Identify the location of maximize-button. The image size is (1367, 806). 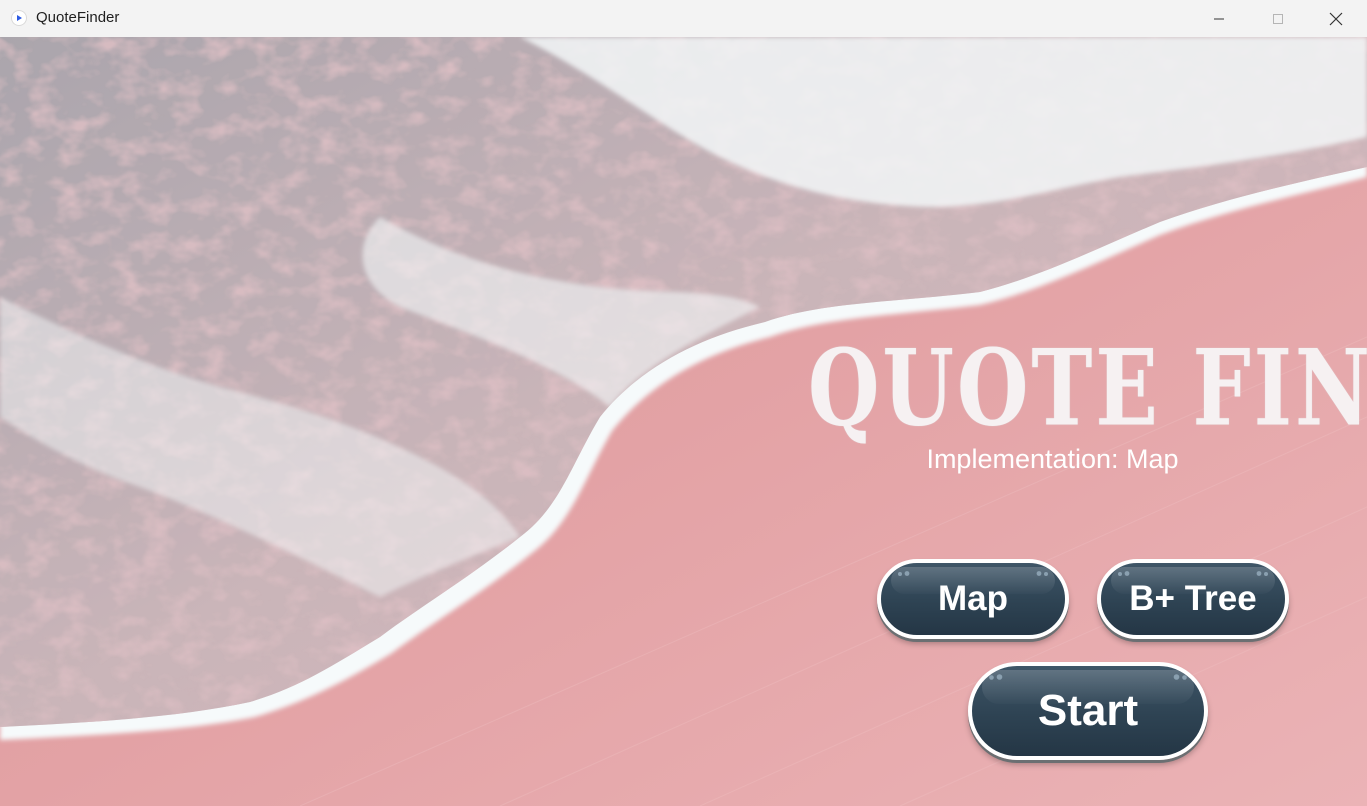
(1278, 18).